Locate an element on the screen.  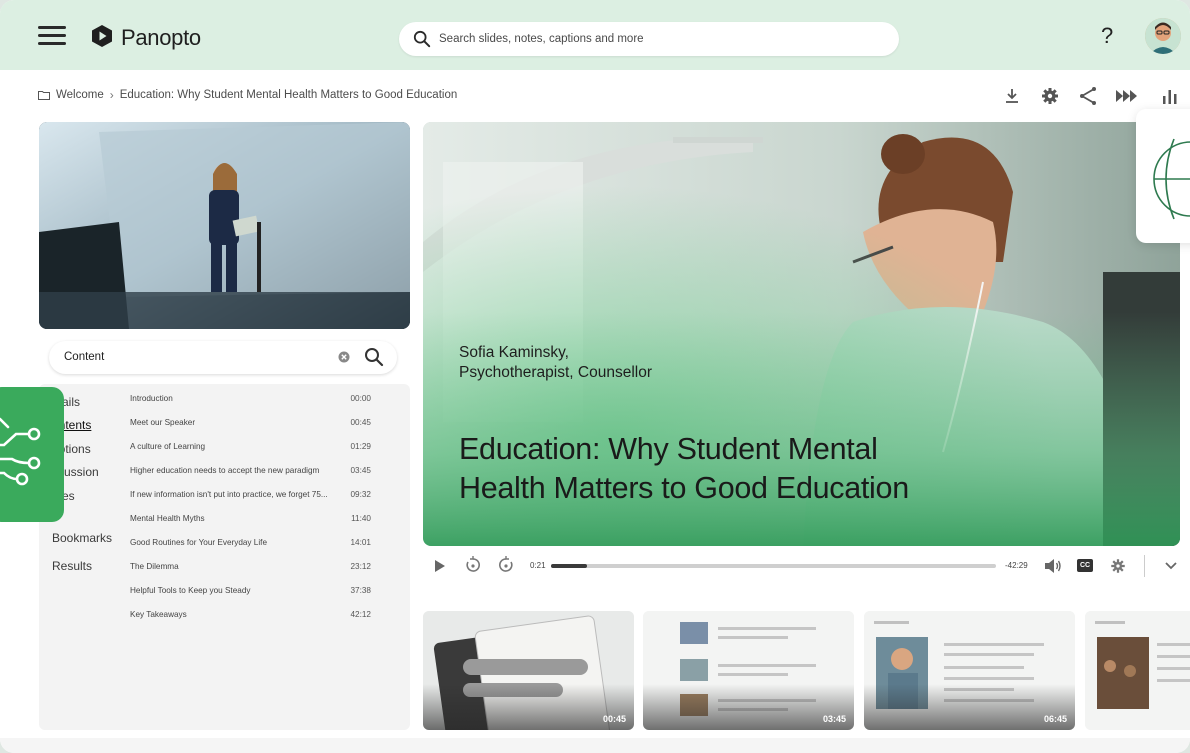
thumbnail-duration: 06:45 is located at coordinates (1055, 719).